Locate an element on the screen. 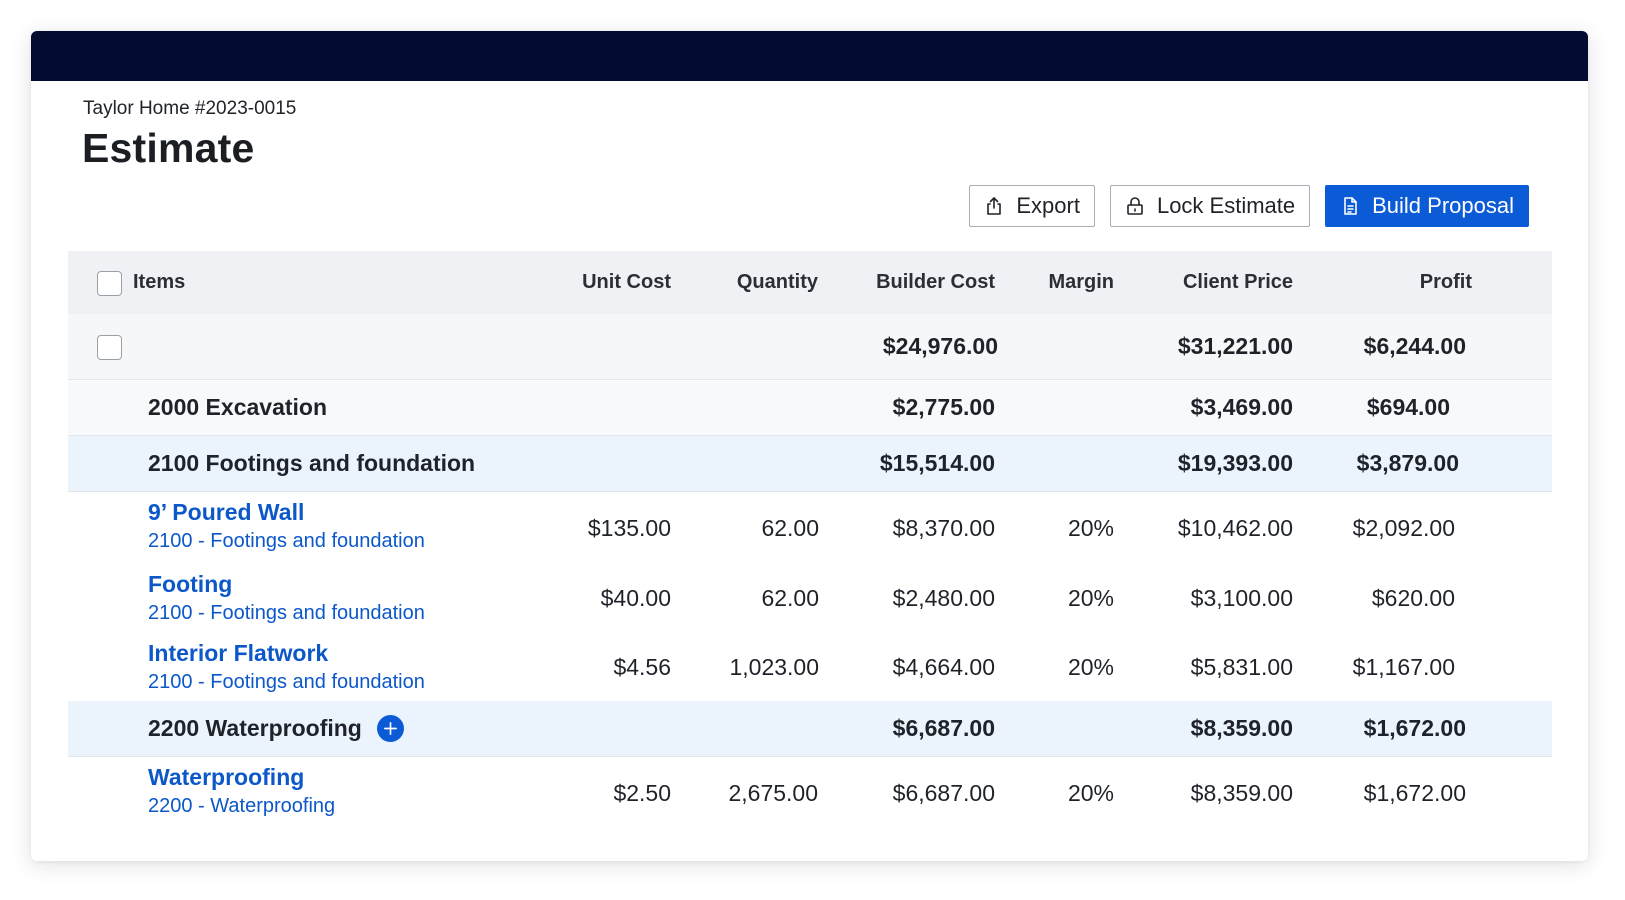 The image size is (1625, 900). build-proposal-button: Build Proposal is located at coordinates (1427, 206).